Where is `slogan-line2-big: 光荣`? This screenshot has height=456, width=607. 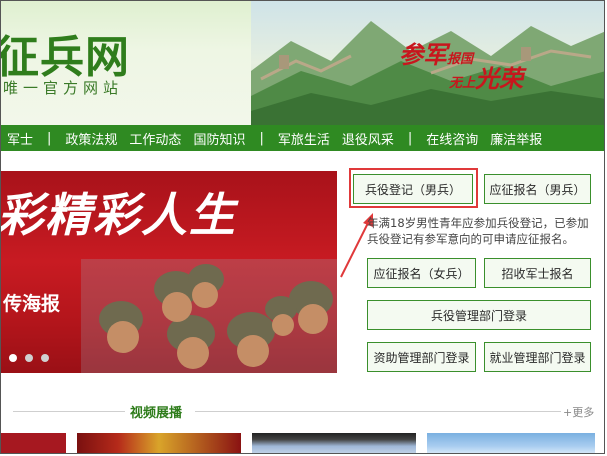
slogan-line2-big: 光荣 is located at coordinates (499, 78).